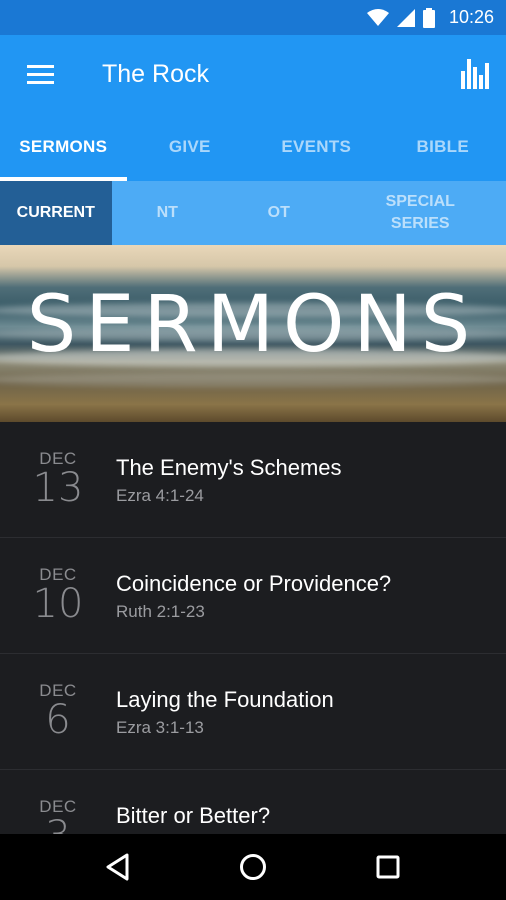  What do you see at coordinates (253, 325) in the screenshot?
I see `hero-title: SERMONS` at bounding box center [253, 325].